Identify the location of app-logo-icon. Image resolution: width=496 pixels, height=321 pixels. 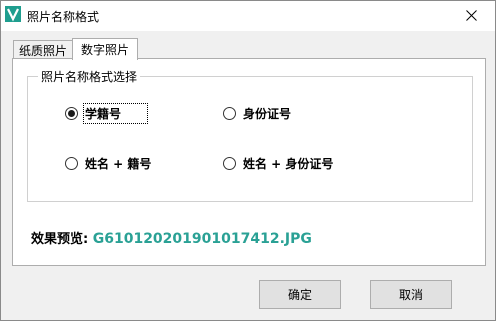
(13, 14).